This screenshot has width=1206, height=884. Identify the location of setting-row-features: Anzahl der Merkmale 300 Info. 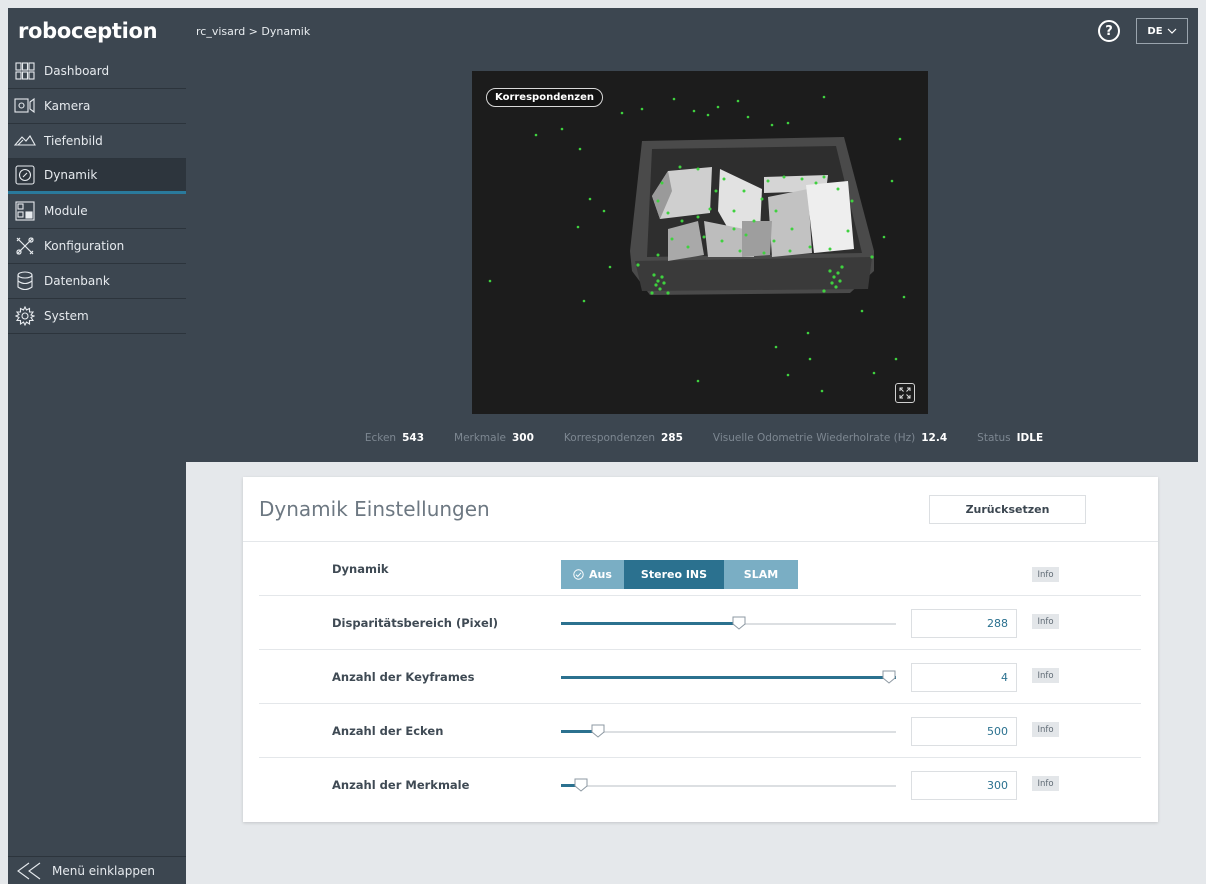
(700, 785).